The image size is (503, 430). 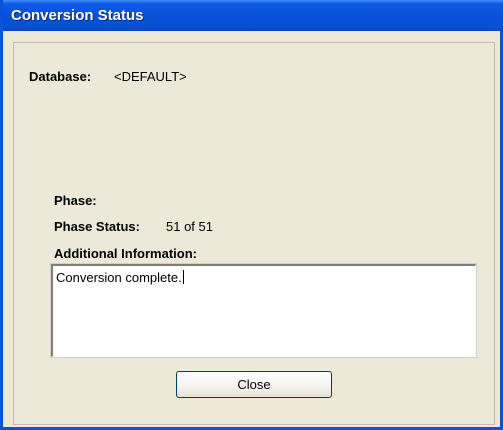 I want to click on text-caret, so click(x=183, y=277).